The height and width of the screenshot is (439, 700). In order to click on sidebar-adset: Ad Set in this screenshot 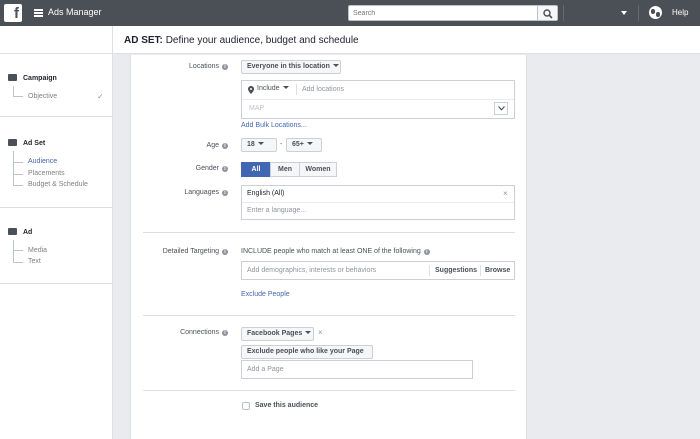, I will do `click(26, 143)`.